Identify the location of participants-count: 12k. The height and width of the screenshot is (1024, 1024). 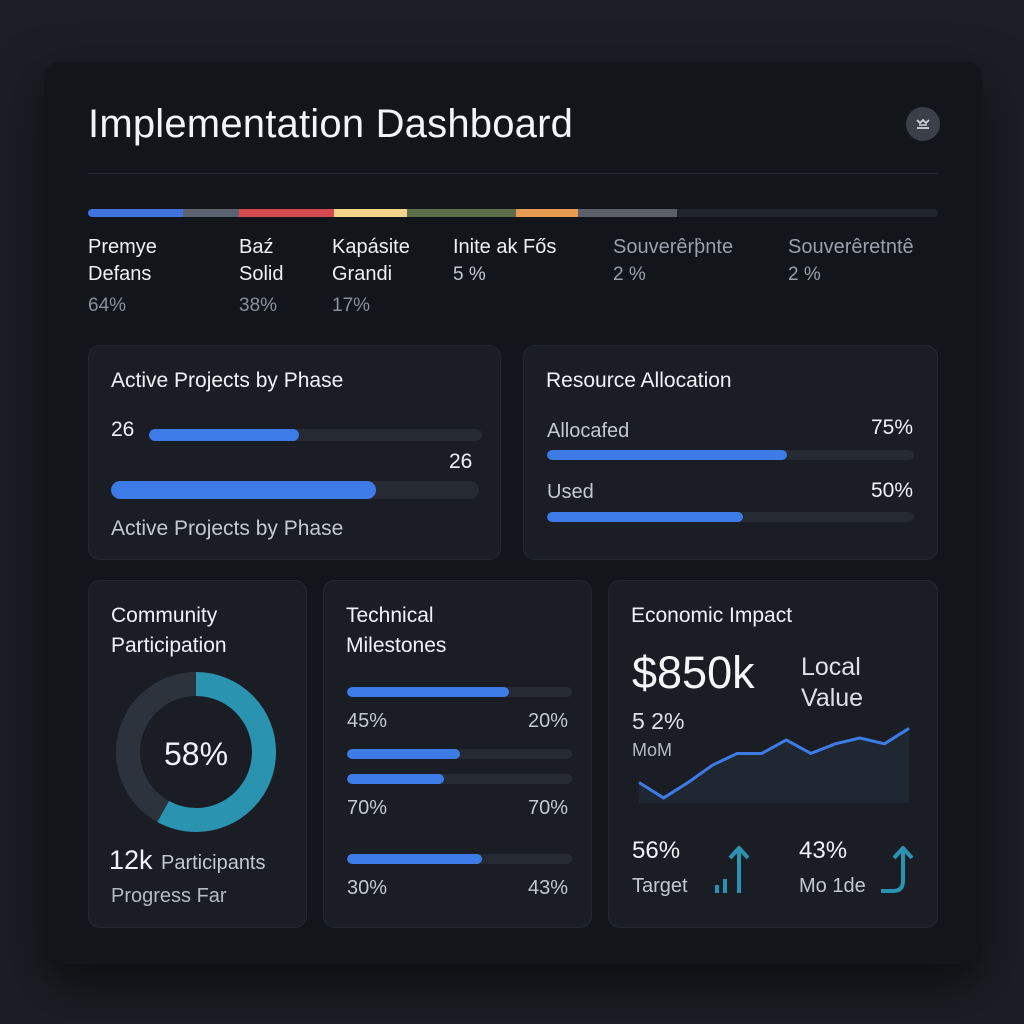
(131, 860).